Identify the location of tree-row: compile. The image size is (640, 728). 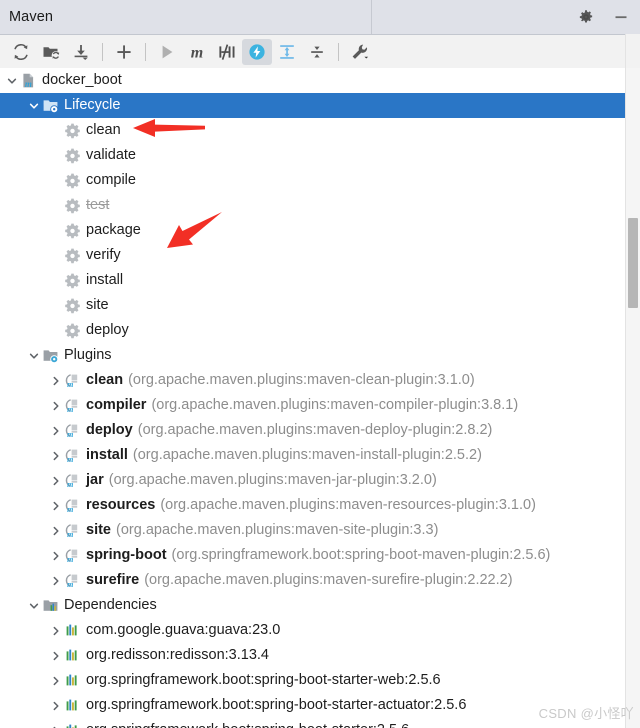
(320, 180).